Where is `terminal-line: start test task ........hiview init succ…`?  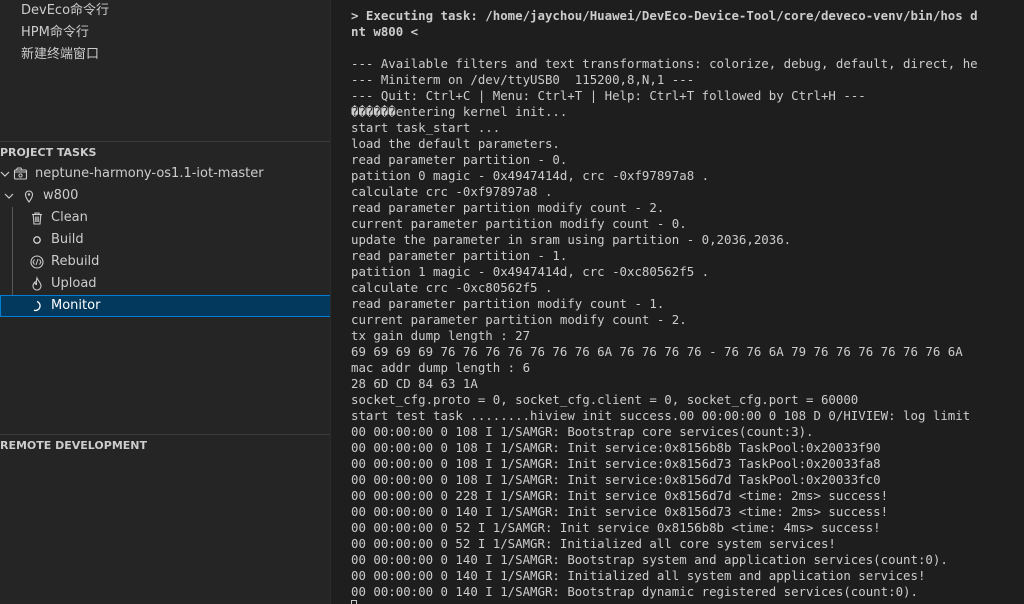 terminal-line: start test task ........hiview init succ… is located at coordinates (661, 415).